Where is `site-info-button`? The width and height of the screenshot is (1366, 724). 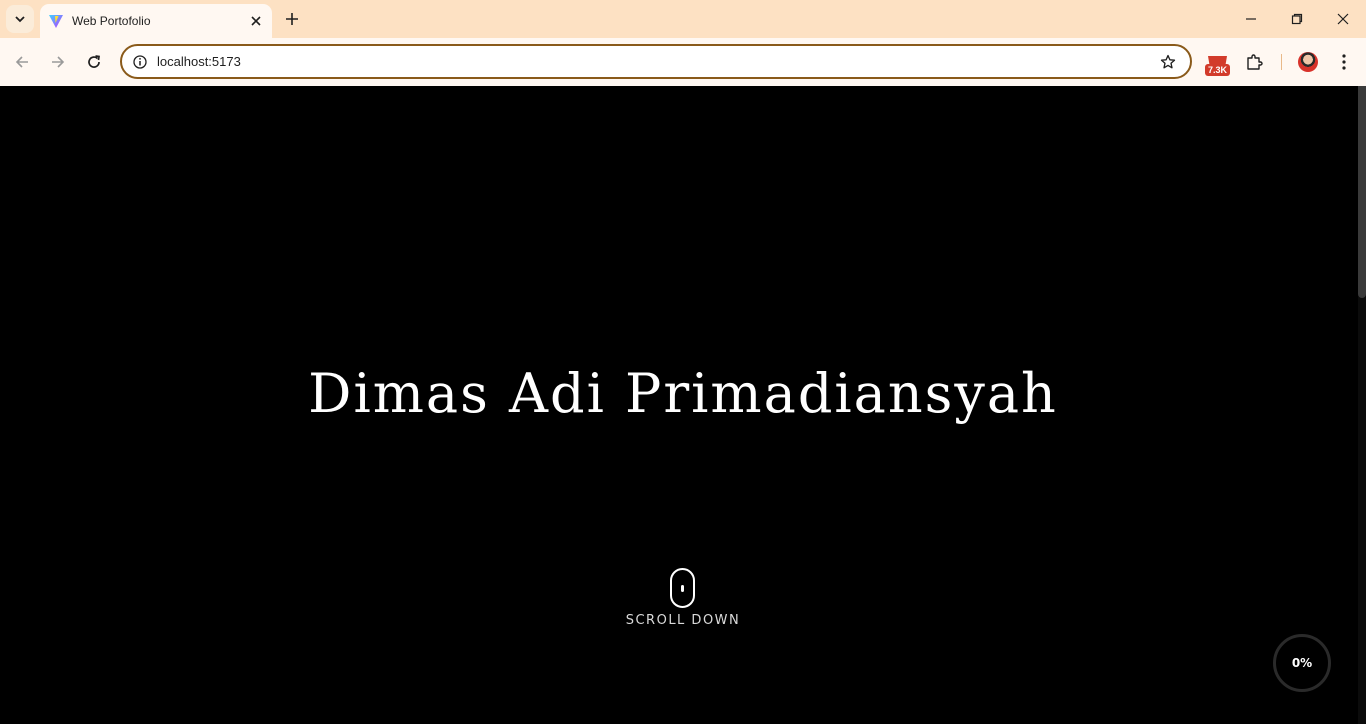
site-info-button is located at coordinates (140, 62).